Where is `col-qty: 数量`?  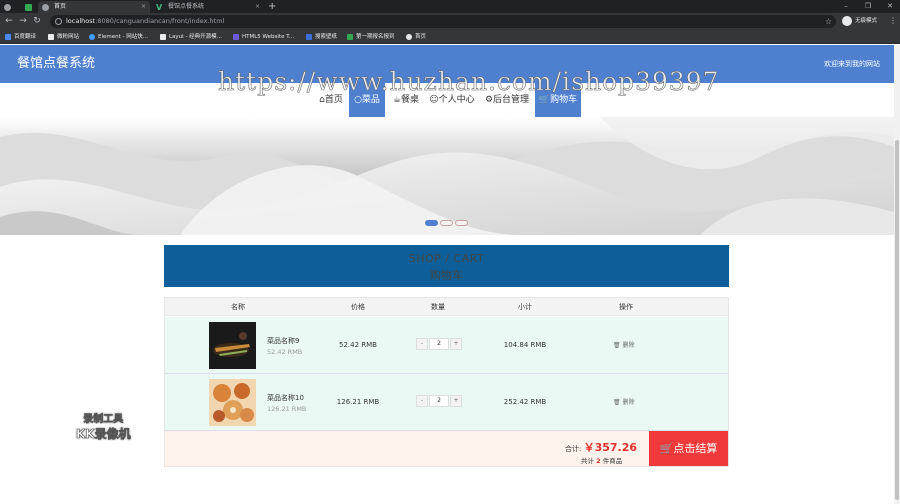 col-qty: 数量 is located at coordinates (438, 307).